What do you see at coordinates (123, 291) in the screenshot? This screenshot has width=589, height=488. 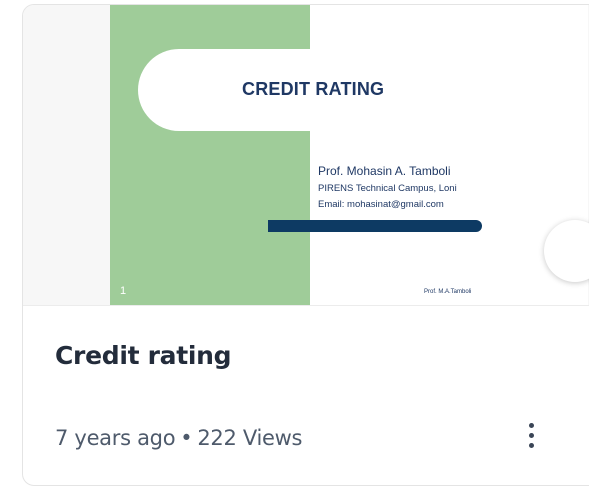 I see `slide-number: 1` at bounding box center [123, 291].